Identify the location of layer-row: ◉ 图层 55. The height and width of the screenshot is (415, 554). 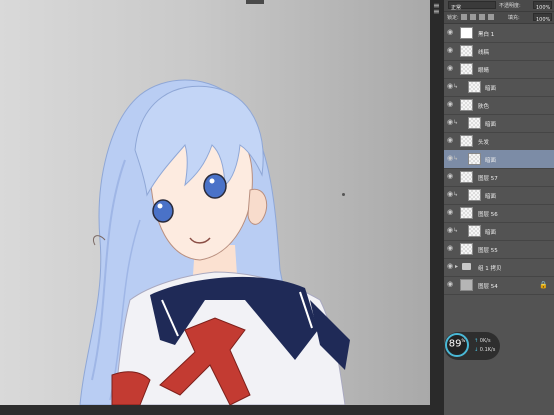
(499, 249).